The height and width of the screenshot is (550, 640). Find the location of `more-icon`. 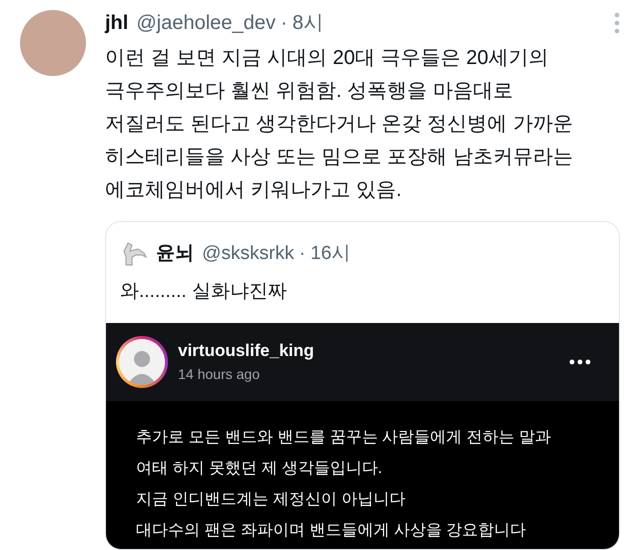

more-icon is located at coordinates (580, 361).